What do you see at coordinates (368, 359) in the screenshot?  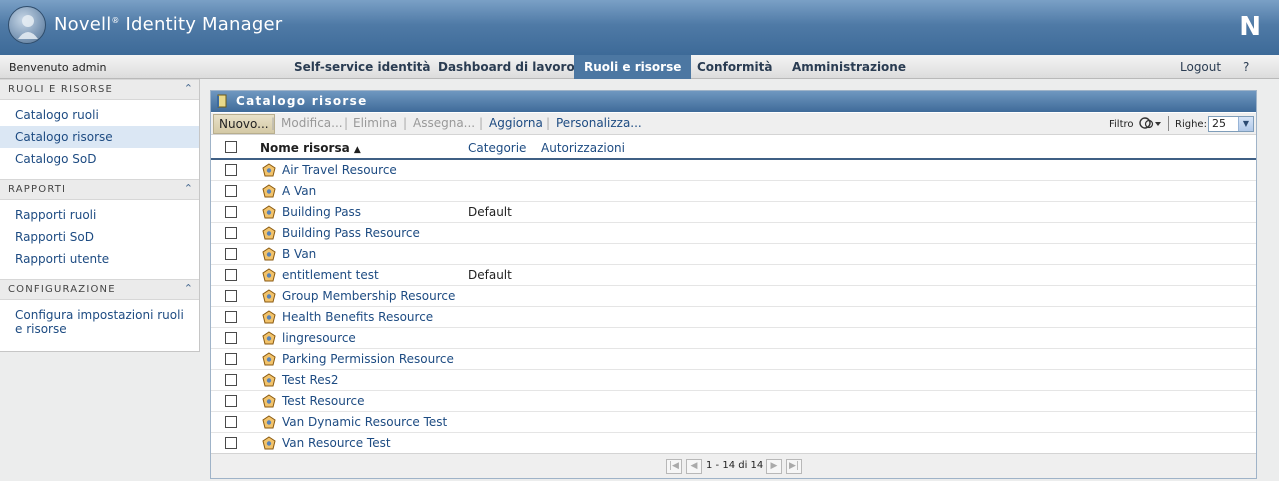 I see `resource-name-link: Parking Permission Resource` at bounding box center [368, 359].